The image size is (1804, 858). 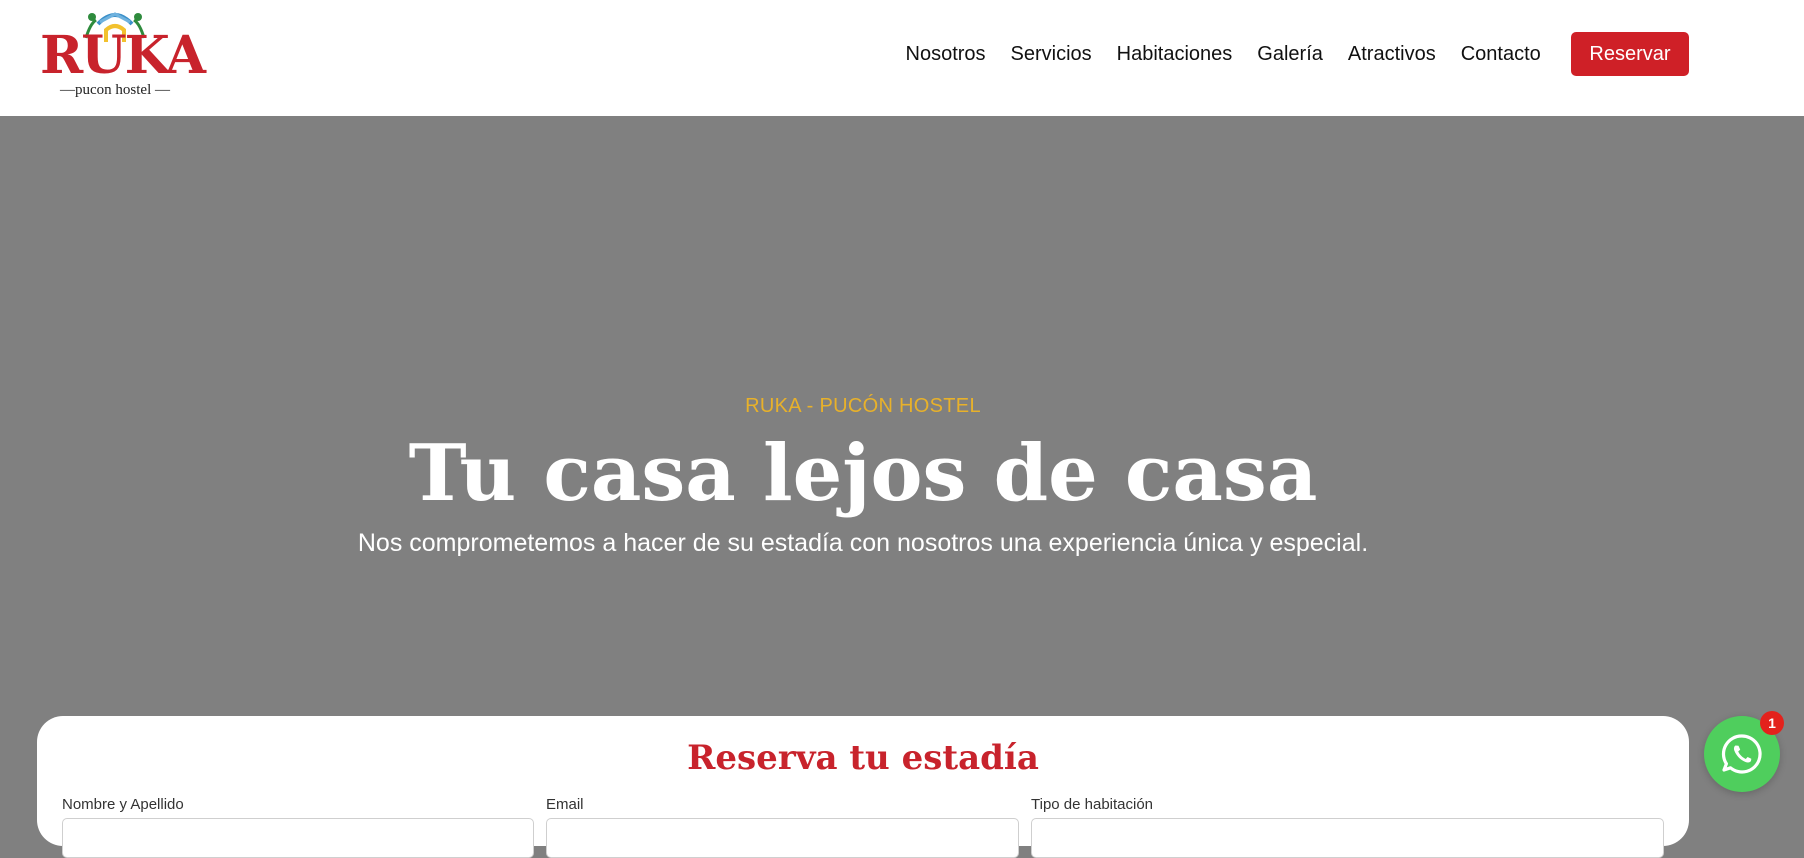 What do you see at coordinates (1630, 54) in the screenshot?
I see `reserve-button: Reservar` at bounding box center [1630, 54].